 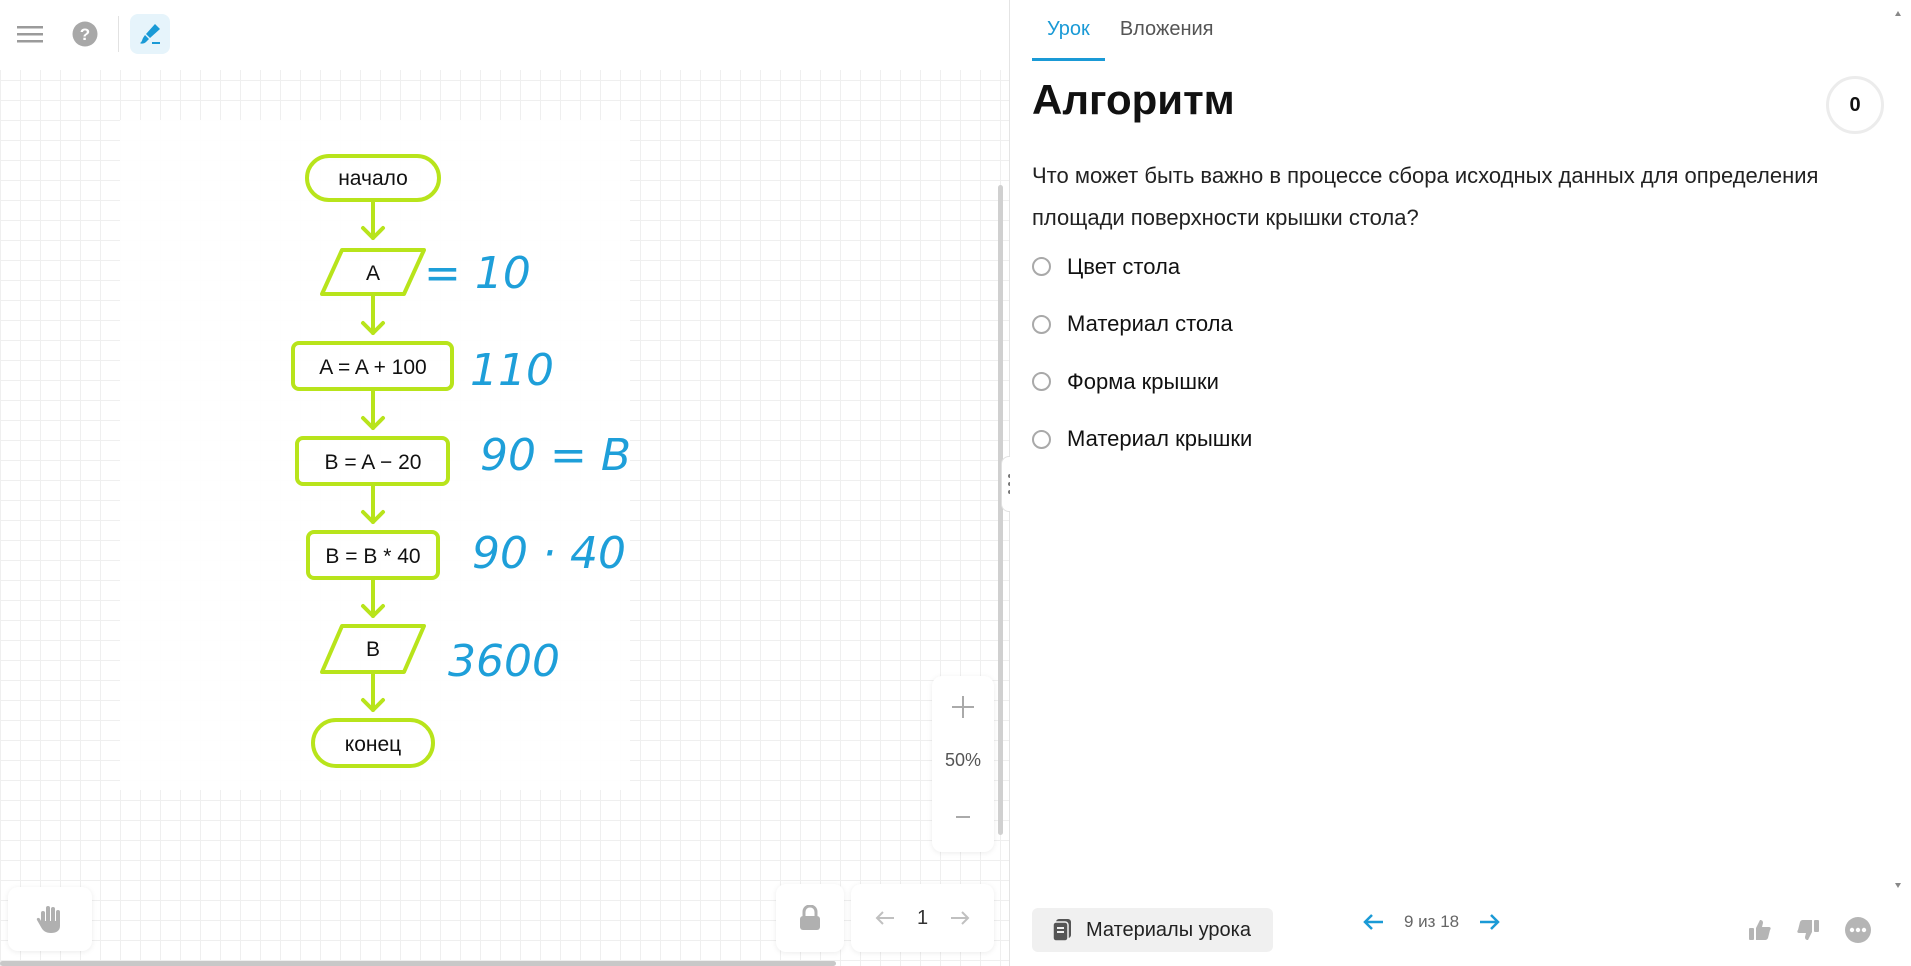 I want to click on more-options-icon, so click(x=1858, y=930).